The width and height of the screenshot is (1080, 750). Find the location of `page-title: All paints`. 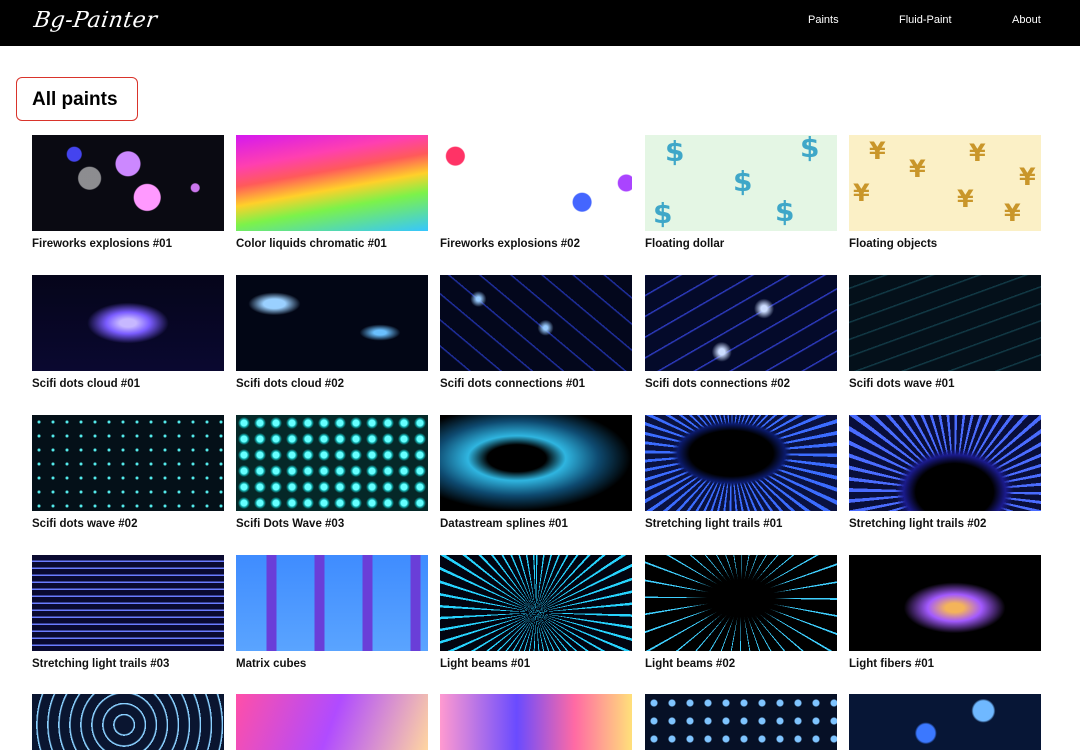

page-title: All paints is located at coordinates (75, 99).